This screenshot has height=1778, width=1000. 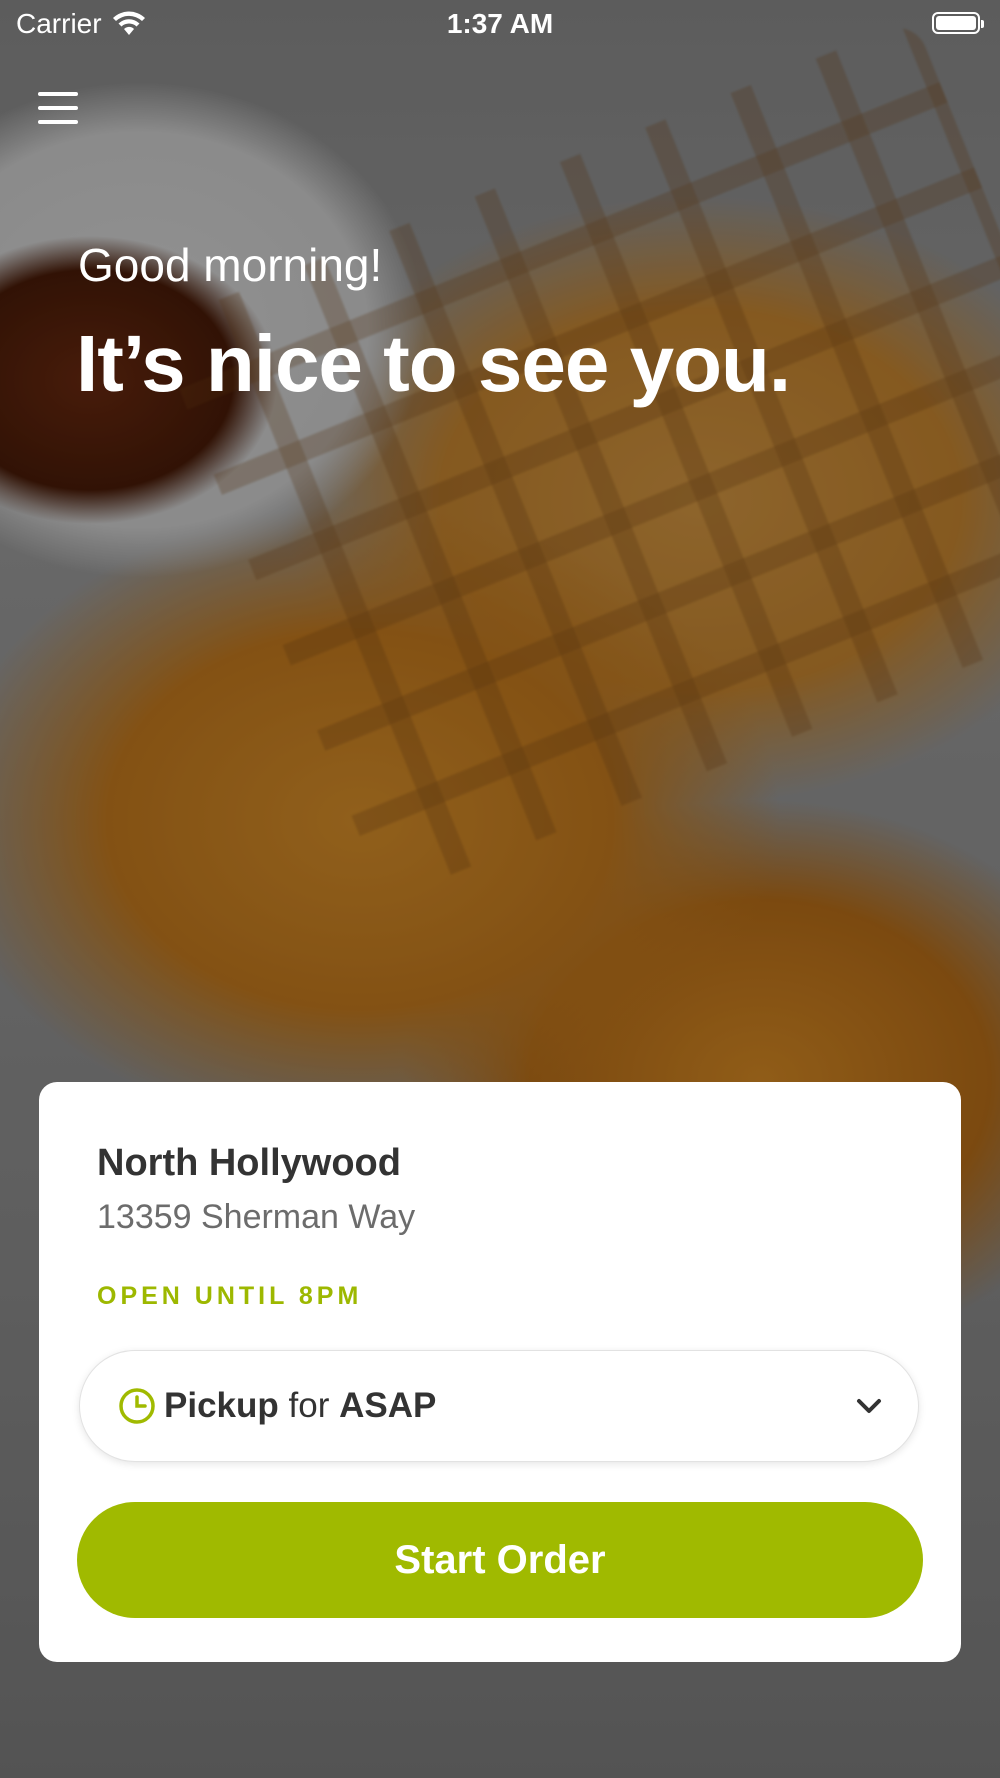 What do you see at coordinates (58, 112) in the screenshot?
I see `menu-icon` at bounding box center [58, 112].